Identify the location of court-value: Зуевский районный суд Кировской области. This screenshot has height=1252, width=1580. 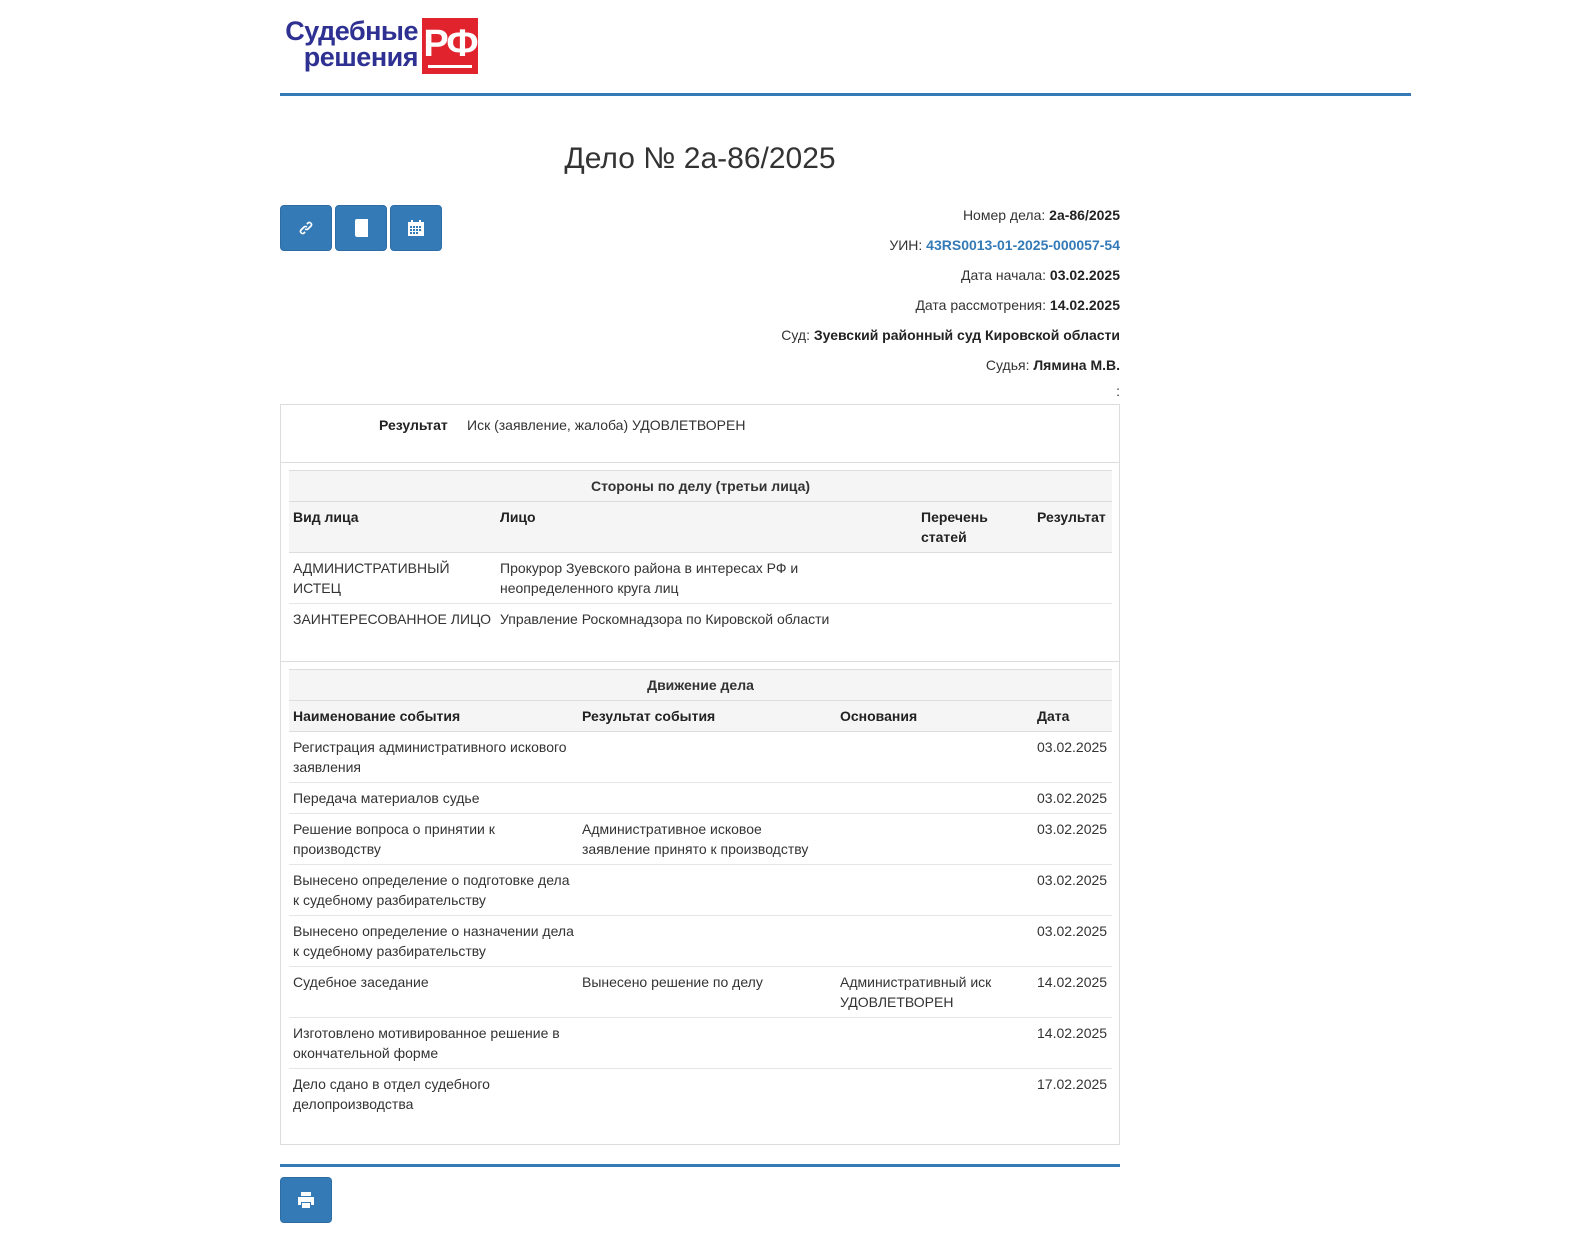
(966, 335).